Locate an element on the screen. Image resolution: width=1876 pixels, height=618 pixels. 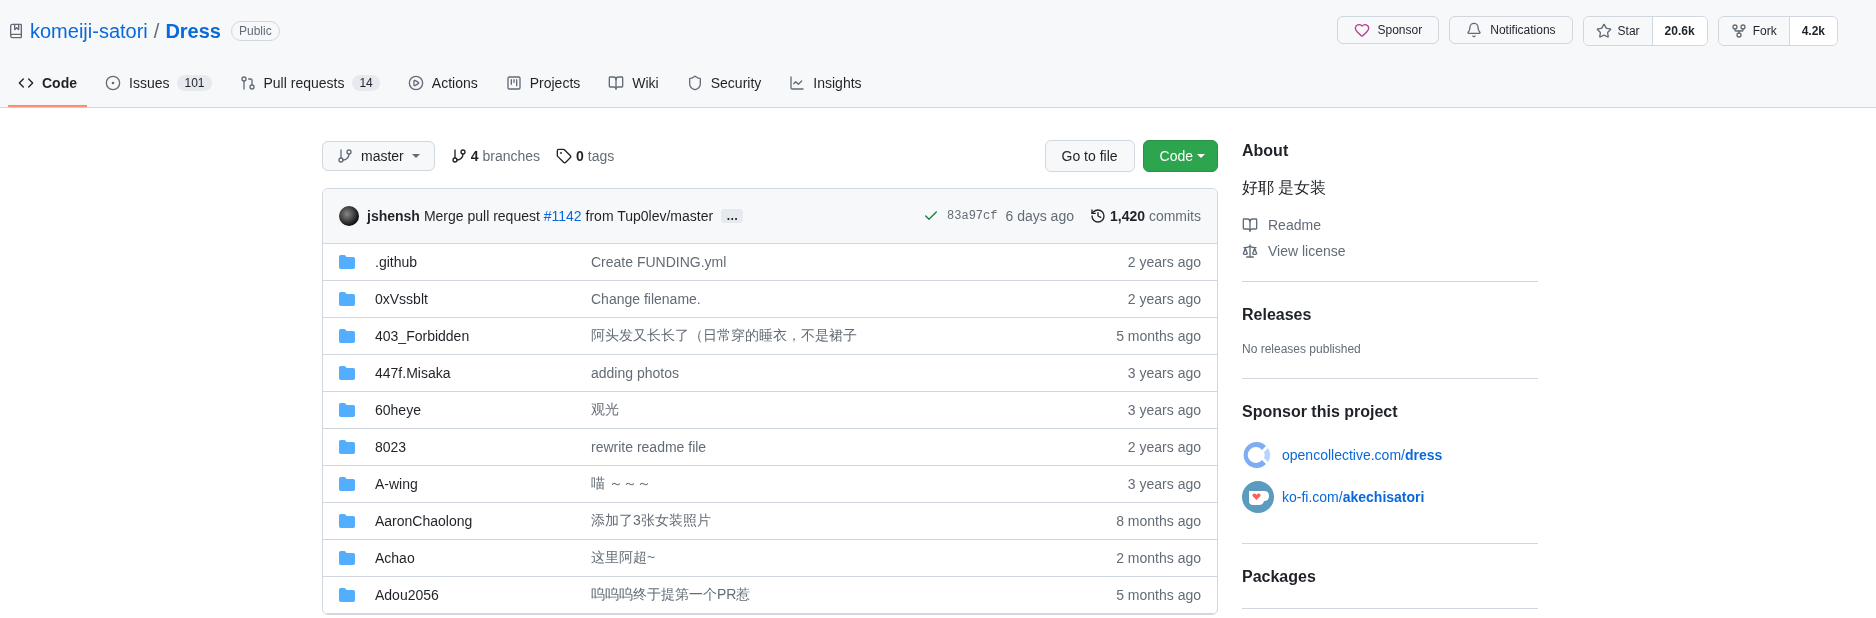
commit-message-link: 观光 is located at coordinates (851, 410).